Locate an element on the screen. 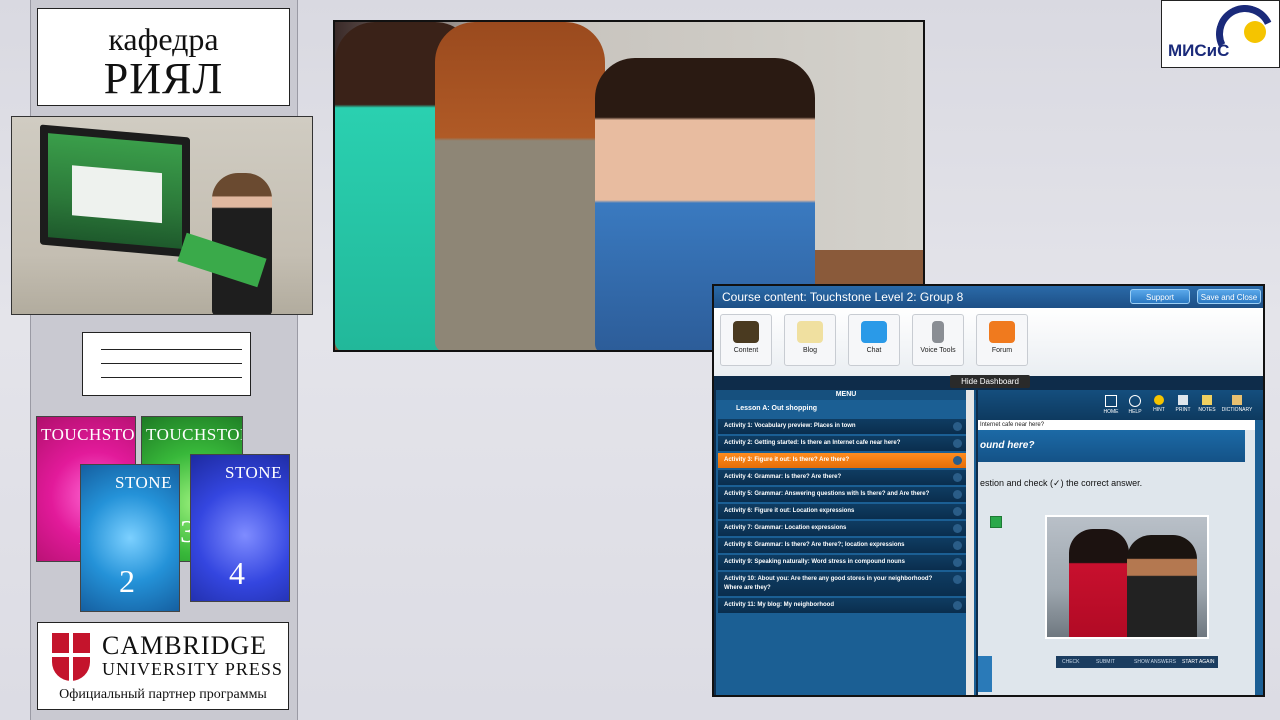 The width and height of the screenshot is (1280, 720). help-button: HELP is located at coordinates (1135, 405).